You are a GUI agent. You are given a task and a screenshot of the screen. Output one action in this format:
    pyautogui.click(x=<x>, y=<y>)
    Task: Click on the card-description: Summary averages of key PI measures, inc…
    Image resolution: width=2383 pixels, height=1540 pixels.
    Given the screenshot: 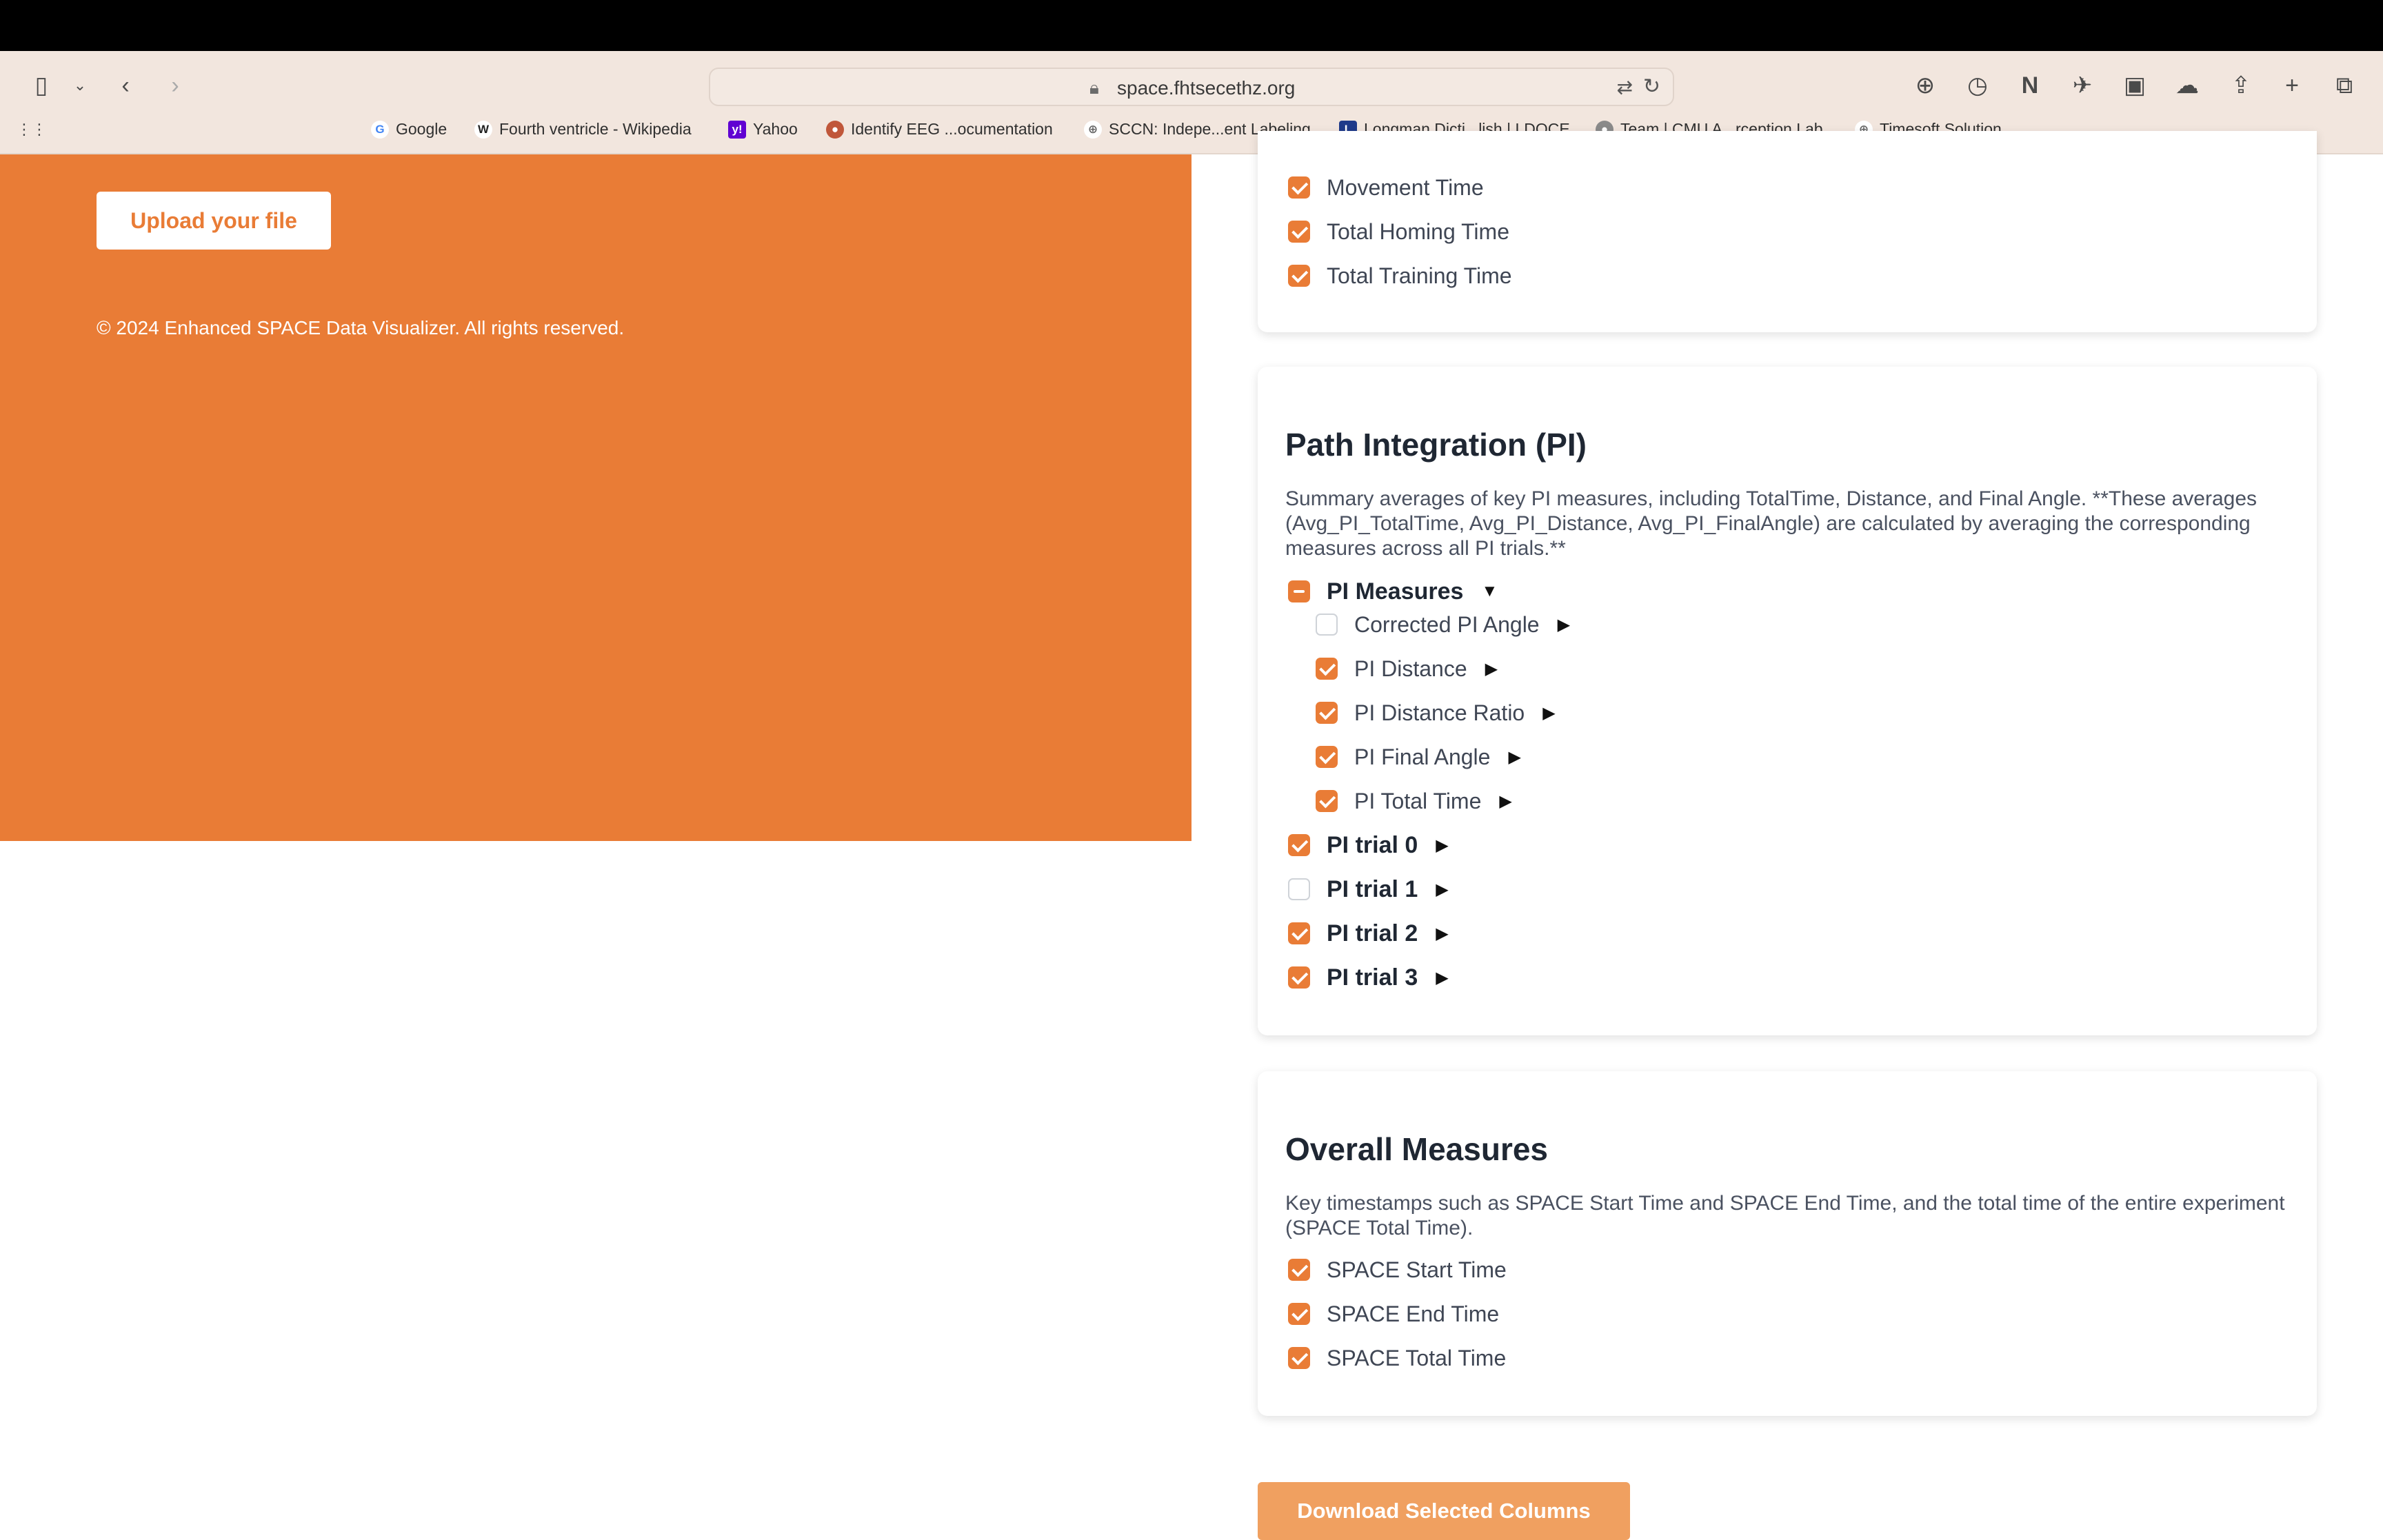 What is the action you would take?
    pyautogui.click(x=1771, y=524)
    